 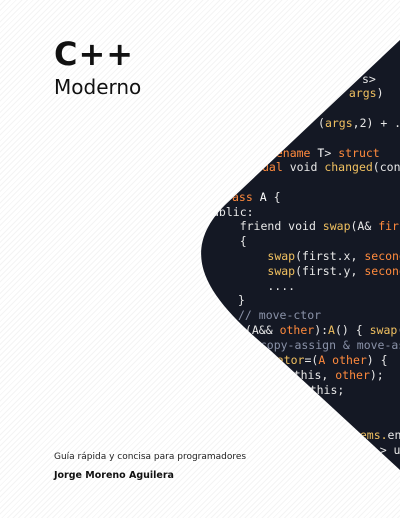 What do you see at coordinates (367, 435) in the screenshot?
I see `code-token: items.` at bounding box center [367, 435].